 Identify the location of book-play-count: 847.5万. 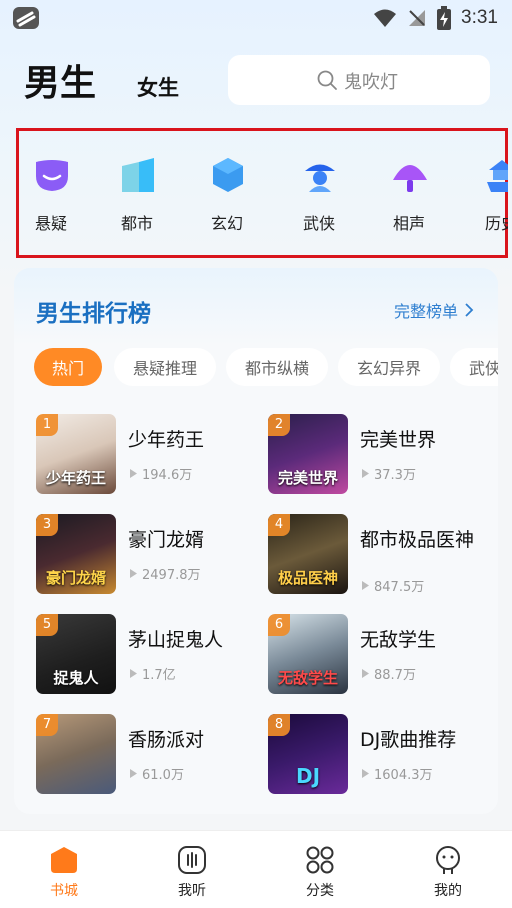
(393, 585).